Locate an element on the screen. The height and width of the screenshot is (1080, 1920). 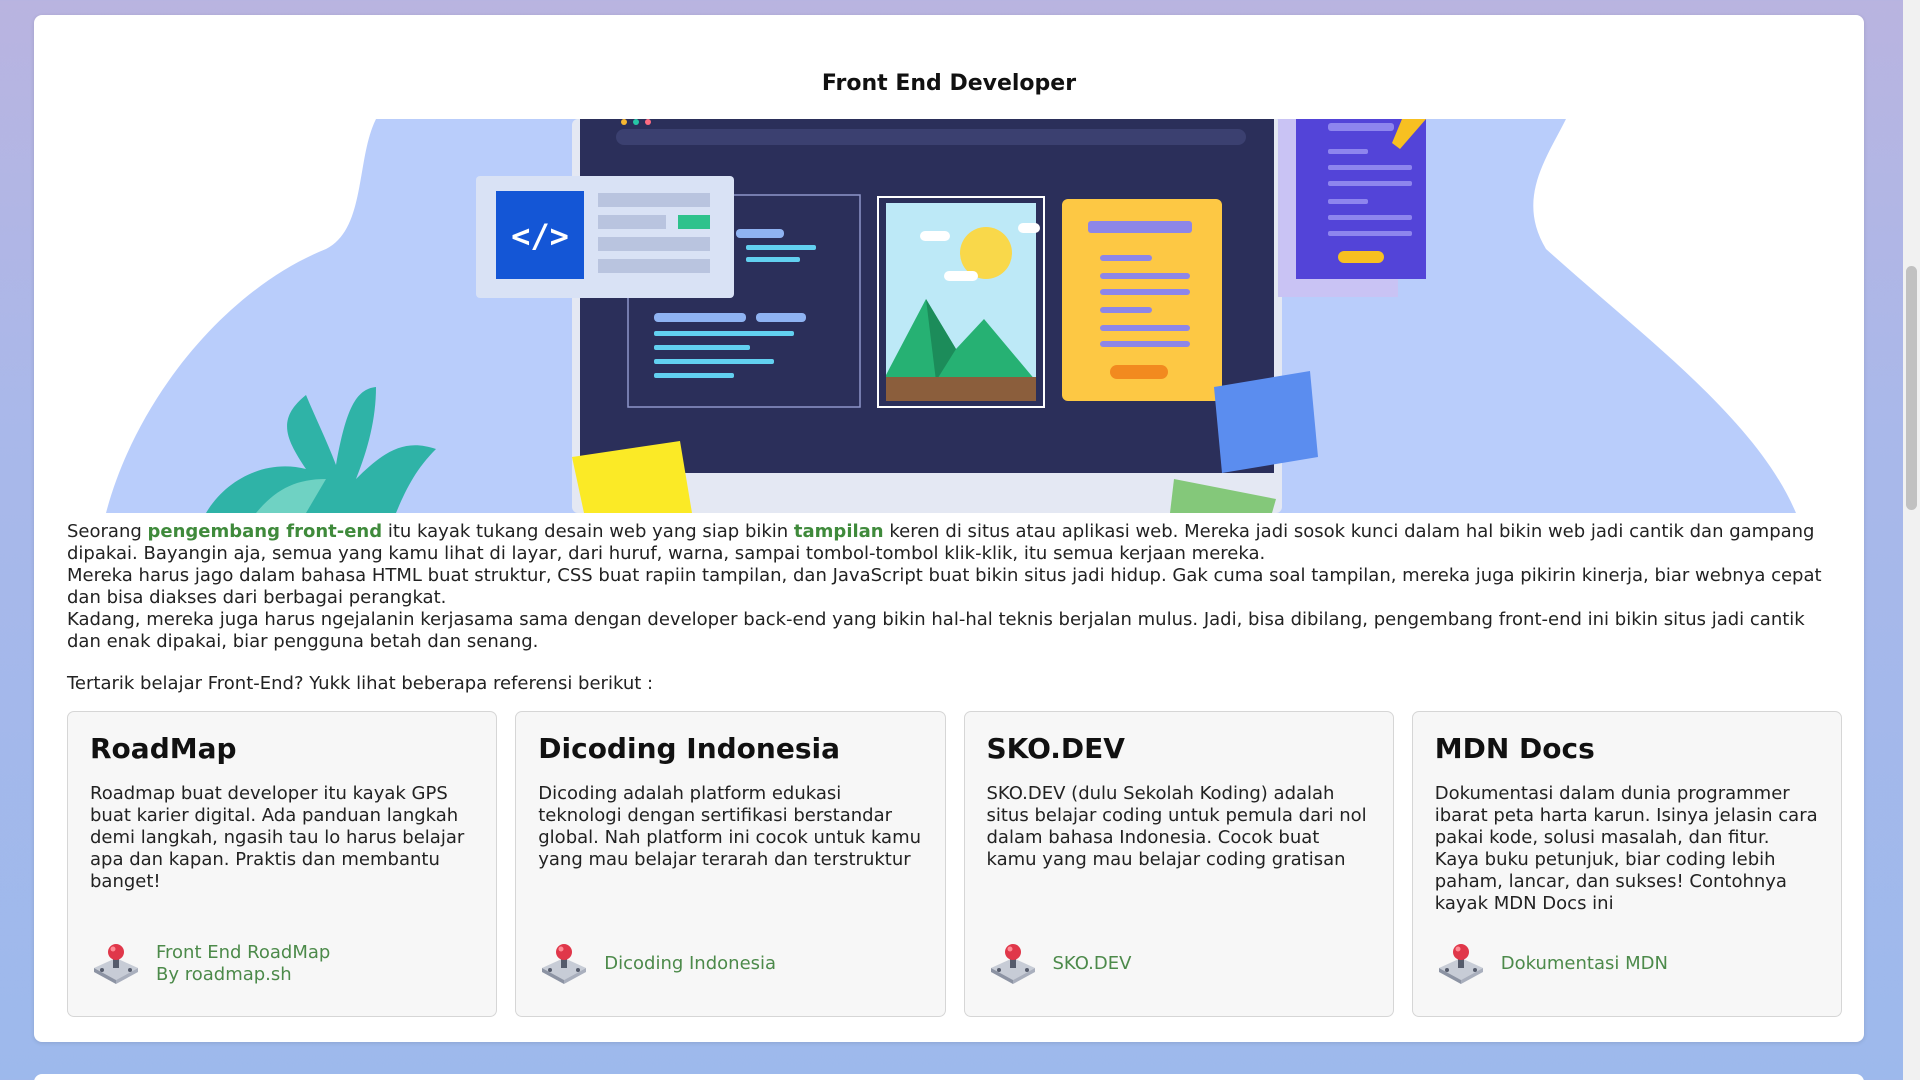
reference-title: SKO.DEV is located at coordinates (1055, 748).